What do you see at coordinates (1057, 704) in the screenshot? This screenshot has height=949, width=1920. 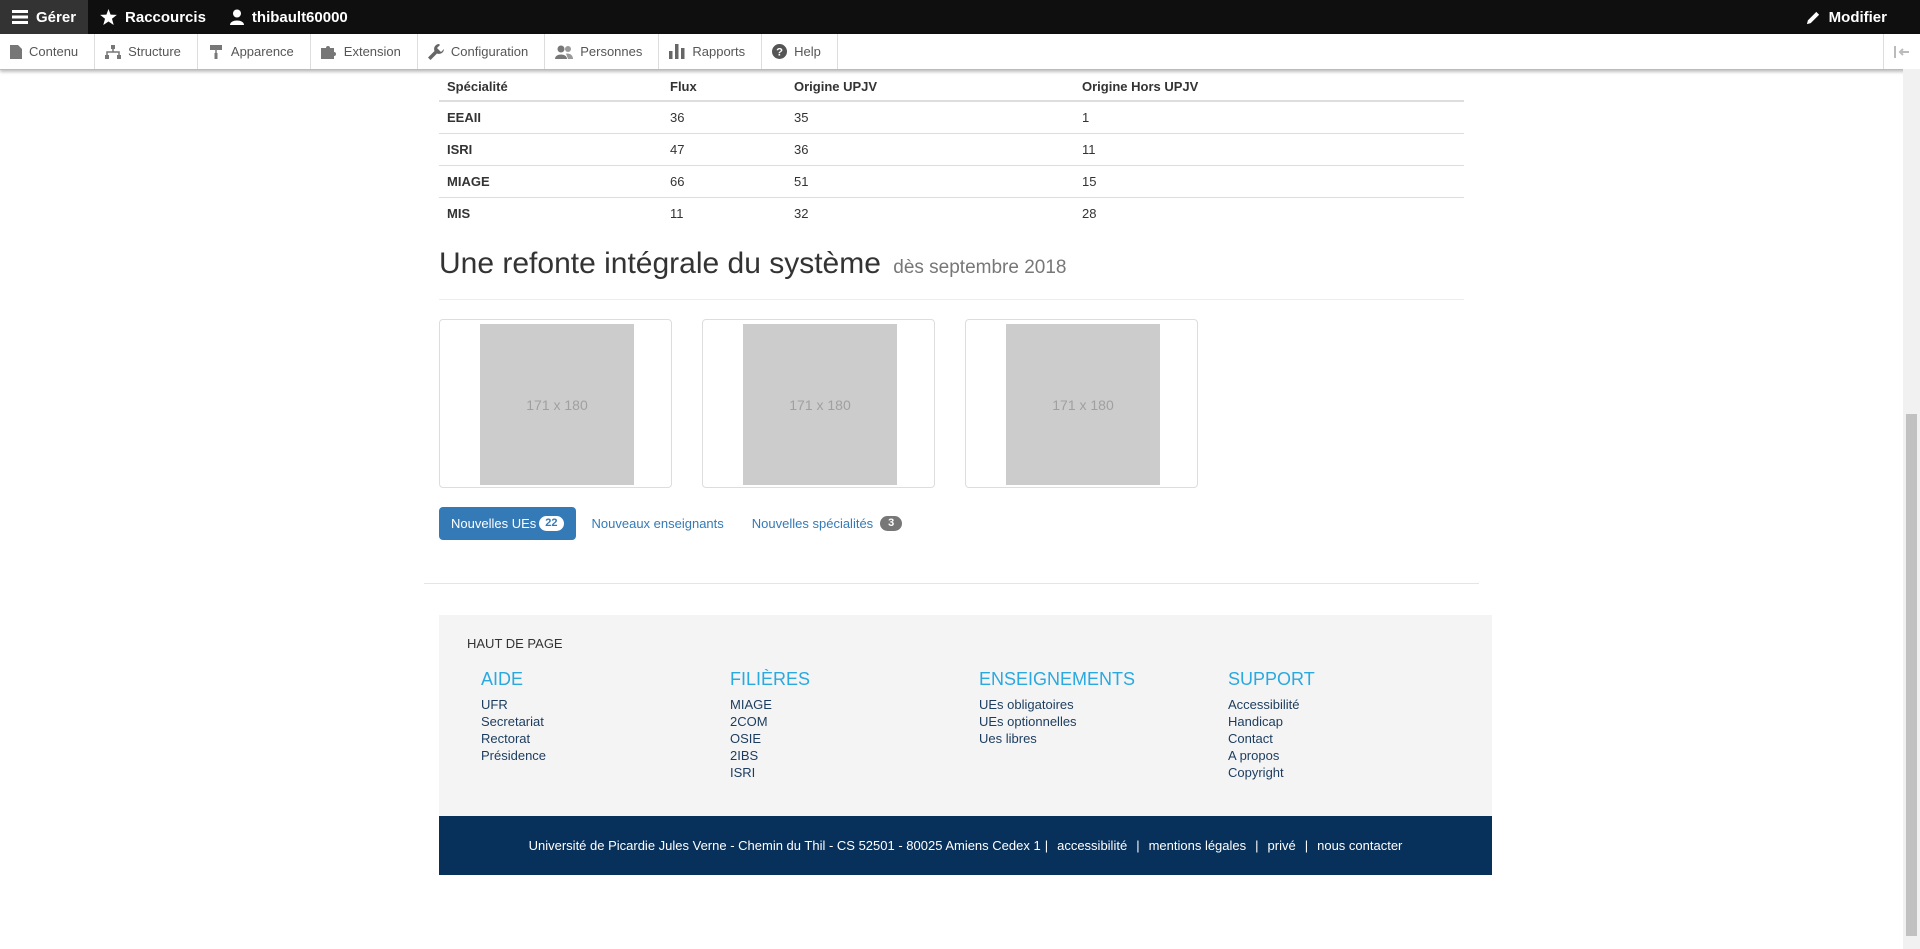 I see `footer-link: UEs obligatoires` at bounding box center [1057, 704].